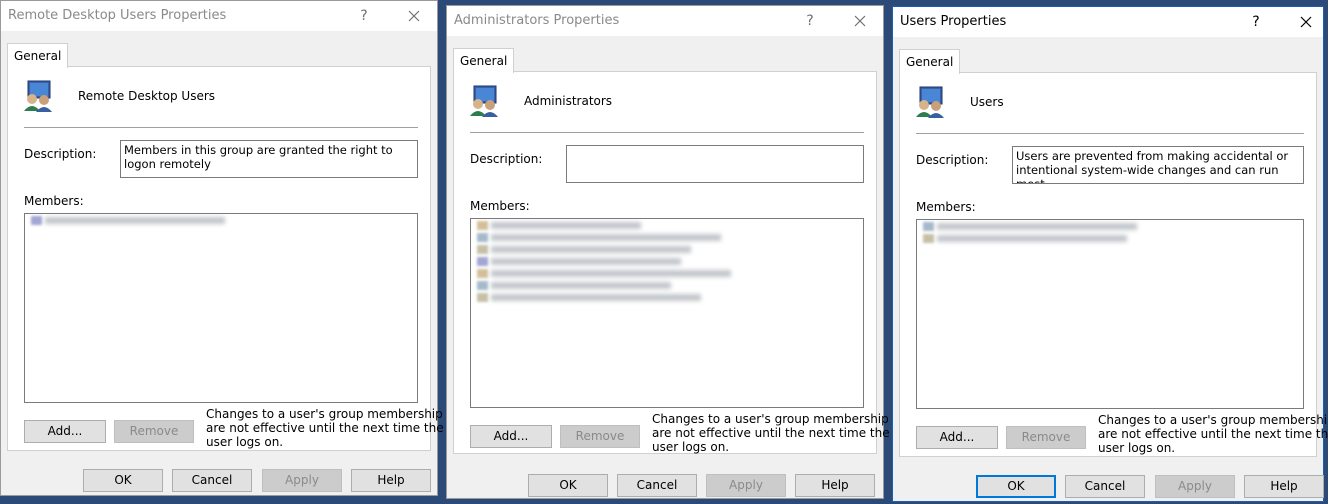  I want to click on group-name: Administrators, so click(568, 101).